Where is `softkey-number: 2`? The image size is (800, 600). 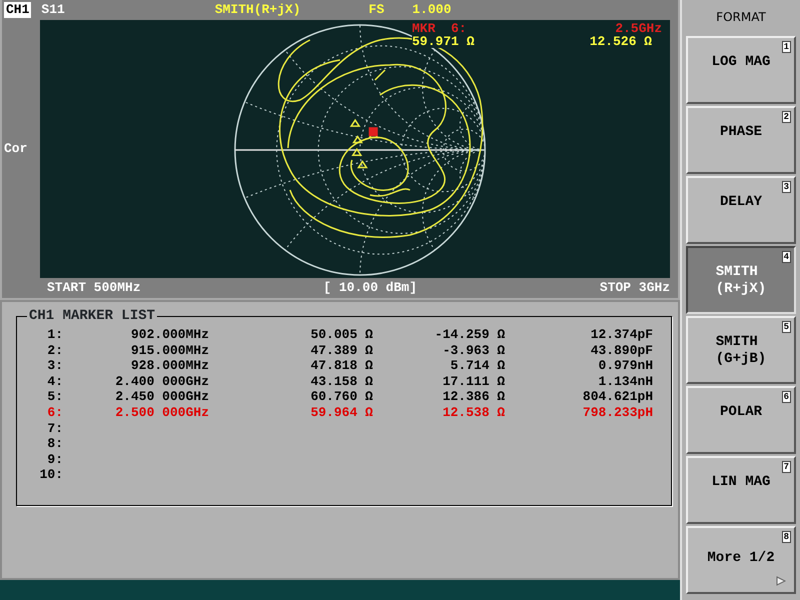
softkey-number: 2 is located at coordinates (786, 117).